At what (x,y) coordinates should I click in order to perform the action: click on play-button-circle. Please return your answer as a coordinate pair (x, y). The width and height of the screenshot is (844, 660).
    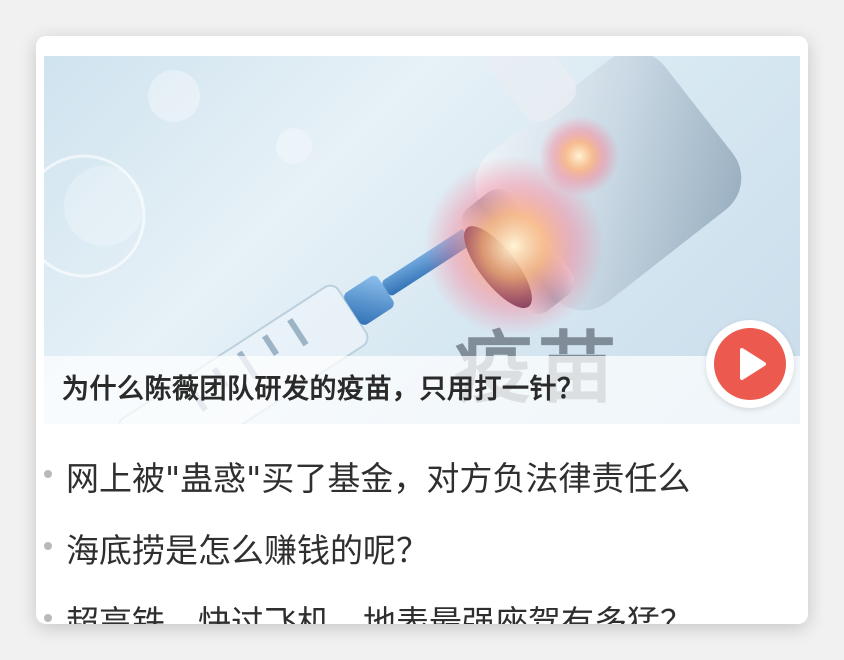
    Looking at the image, I should click on (750, 364).